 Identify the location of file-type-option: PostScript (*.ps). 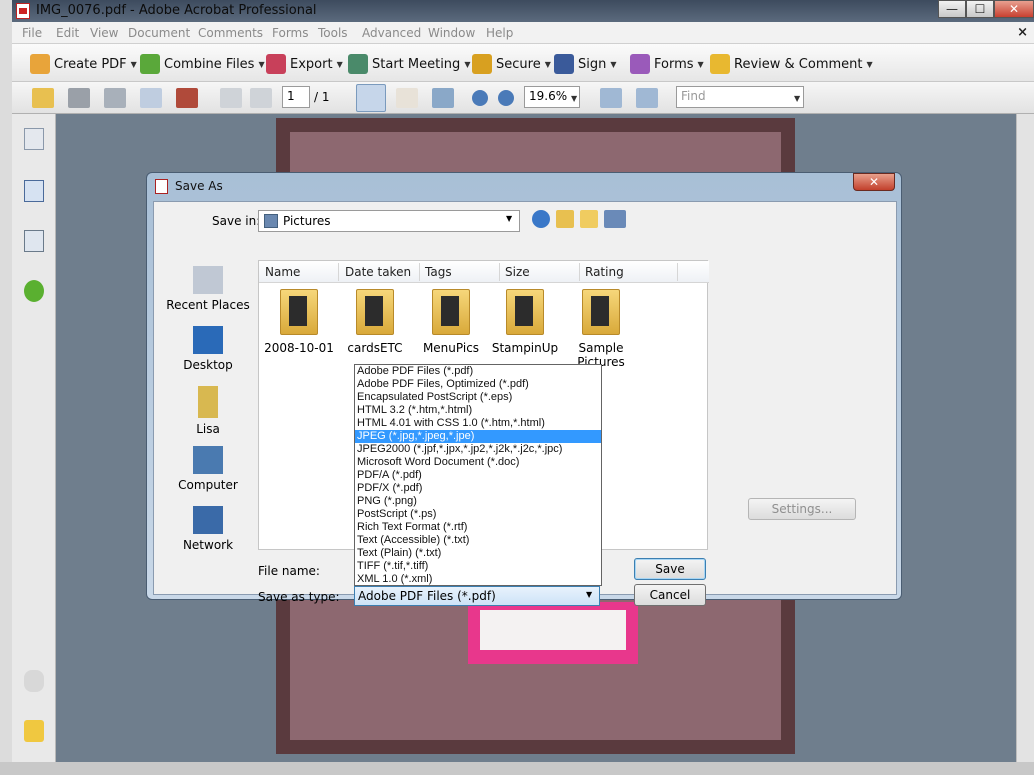
(478, 514).